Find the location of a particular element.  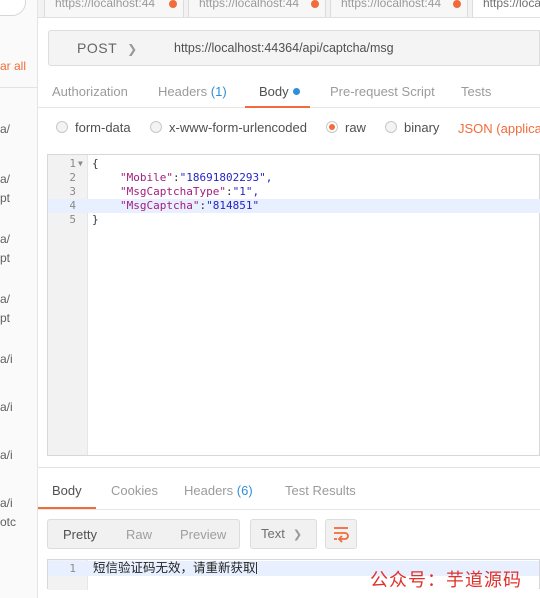

wrap-lines-button is located at coordinates (341, 534).